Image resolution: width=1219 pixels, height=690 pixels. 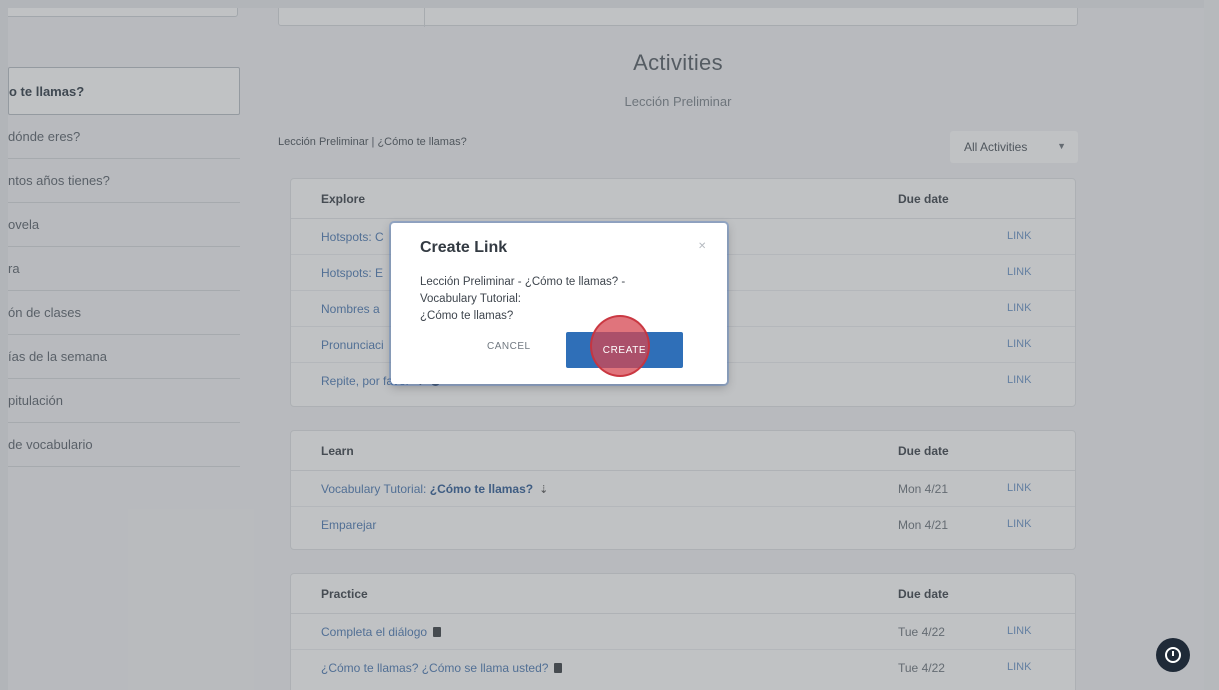 What do you see at coordinates (509, 346) in the screenshot?
I see `cancel-button: CANCEL` at bounding box center [509, 346].